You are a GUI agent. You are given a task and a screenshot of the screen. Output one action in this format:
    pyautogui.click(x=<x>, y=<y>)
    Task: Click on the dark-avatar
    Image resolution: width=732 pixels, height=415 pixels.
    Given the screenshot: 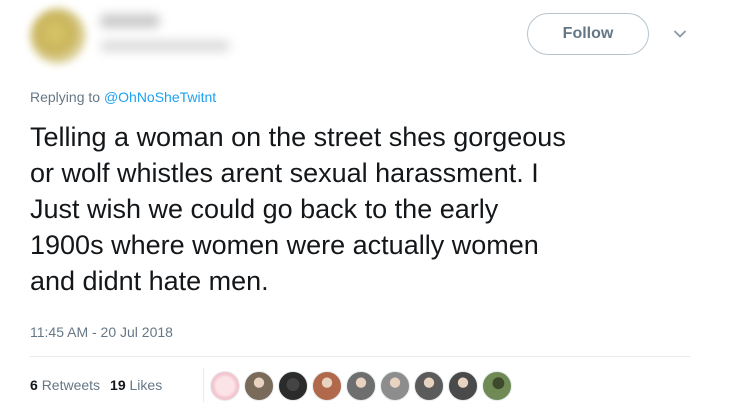 What is the action you would take?
    pyautogui.click(x=293, y=386)
    